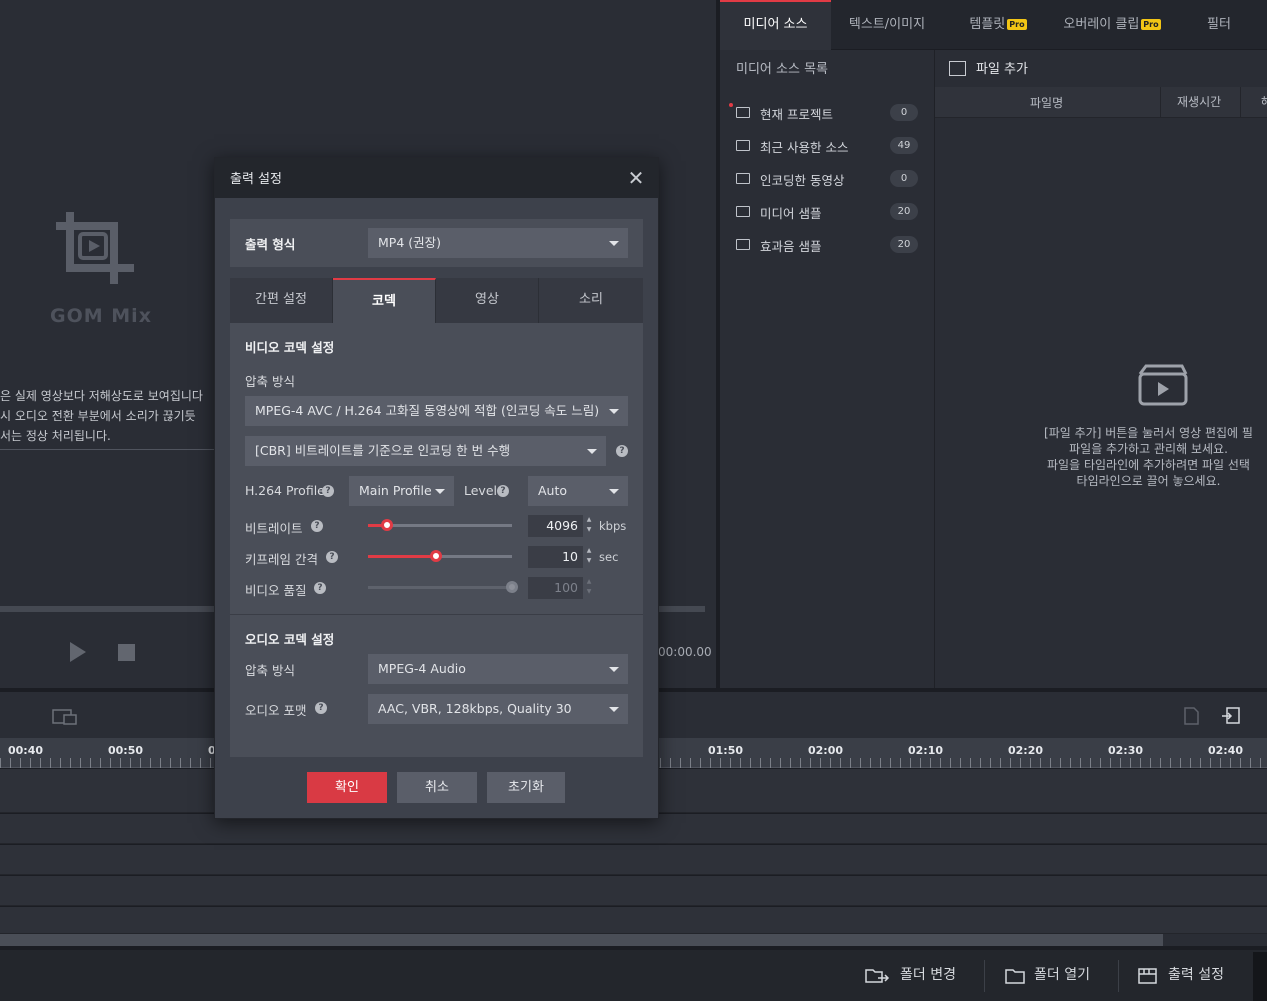 This screenshot has width=1267, height=1001. I want to click on tab-text-image: 텍스트/이미지, so click(887, 25).